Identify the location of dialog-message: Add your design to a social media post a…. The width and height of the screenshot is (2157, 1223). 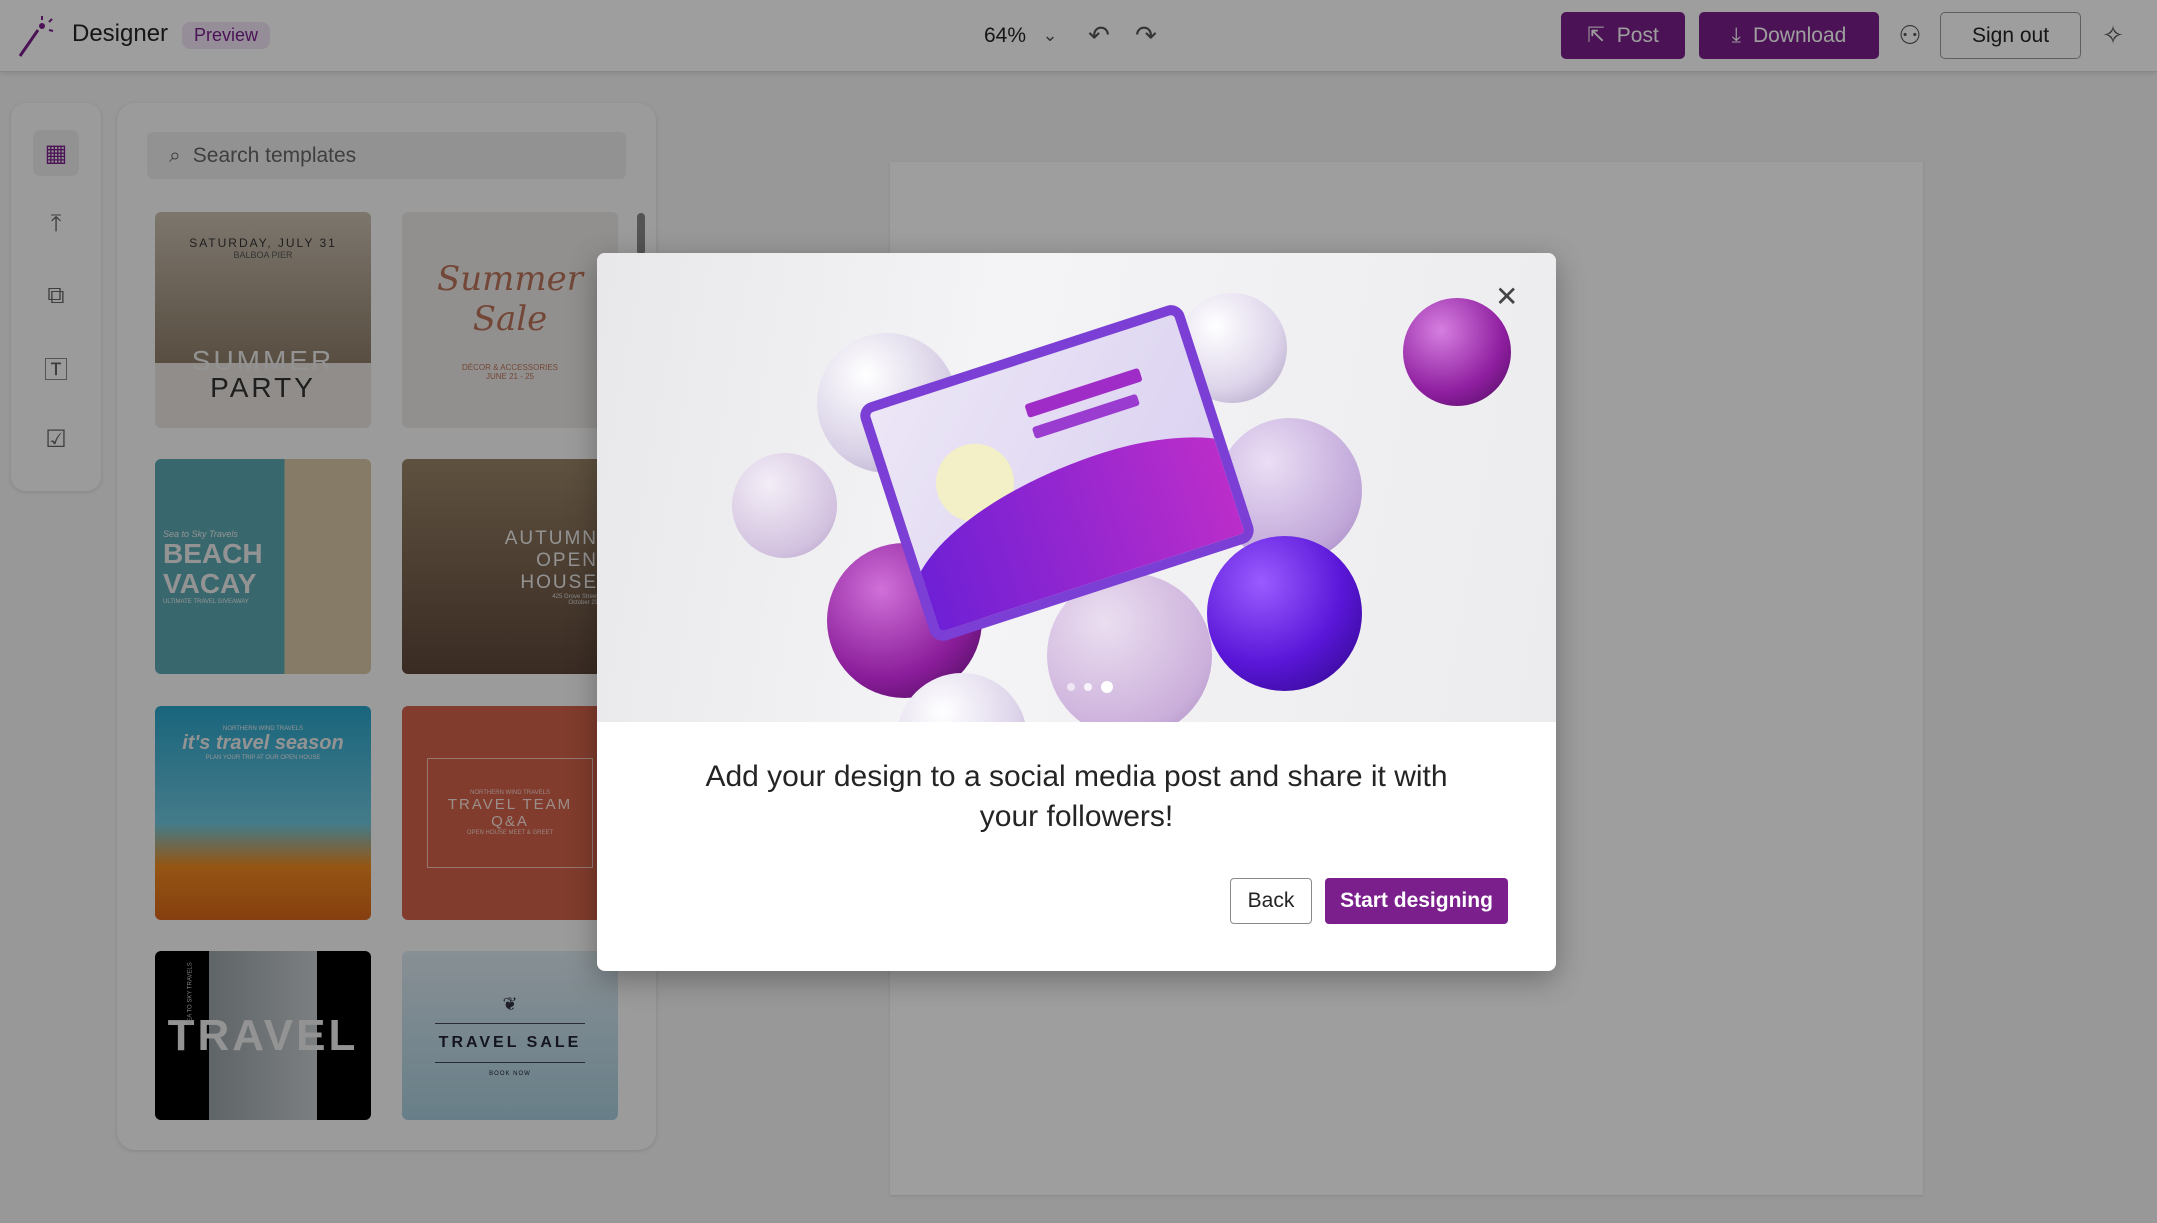
(1076, 796).